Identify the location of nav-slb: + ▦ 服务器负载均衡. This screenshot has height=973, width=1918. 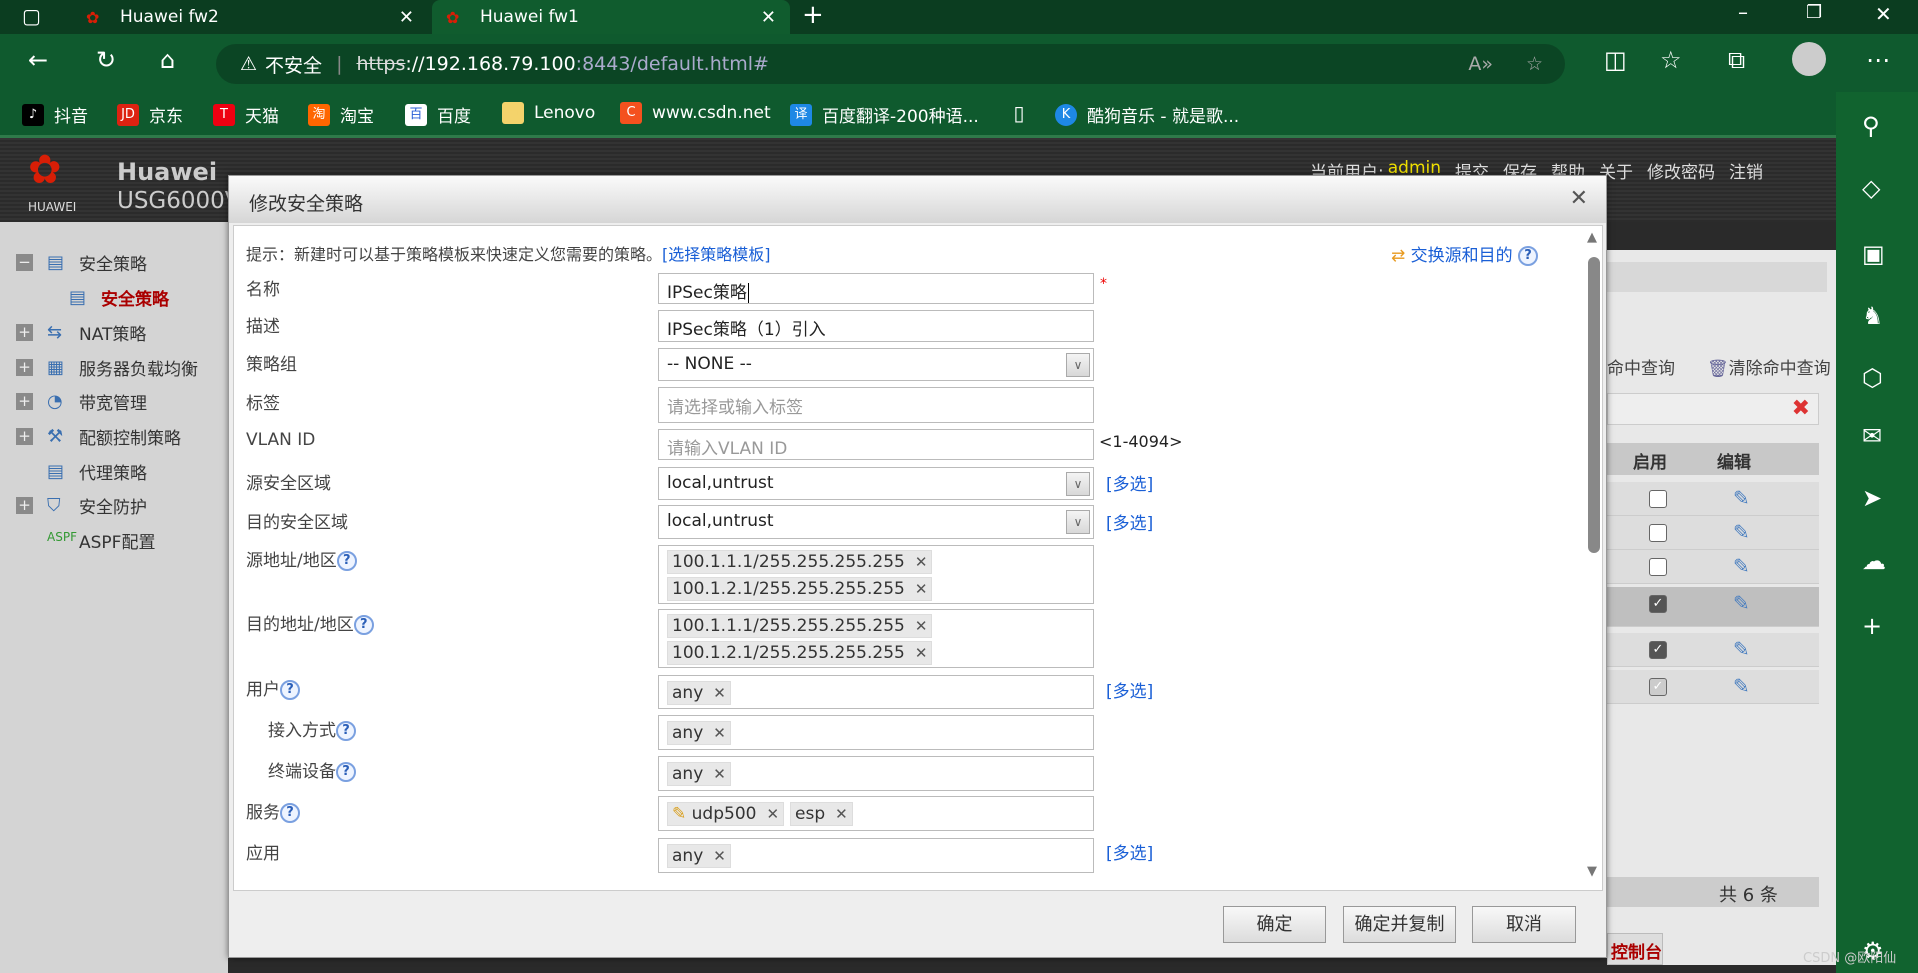
(107, 367).